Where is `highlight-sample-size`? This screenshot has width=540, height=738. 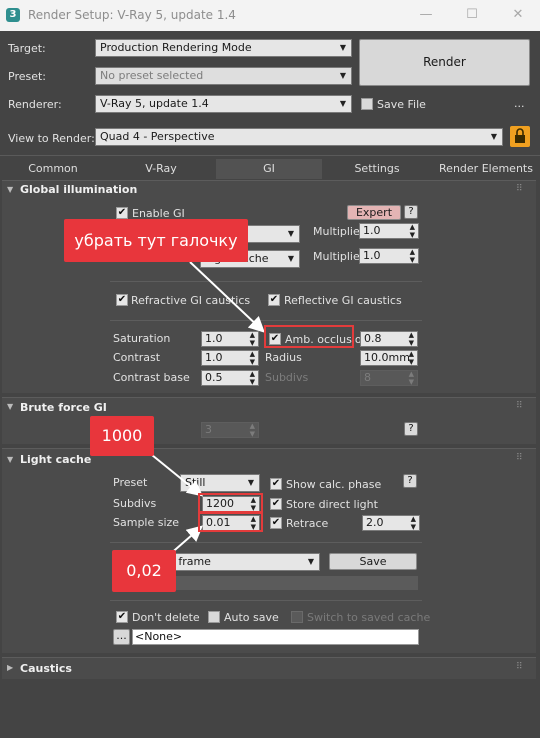 highlight-sample-size is located at coordinates (230, 522).